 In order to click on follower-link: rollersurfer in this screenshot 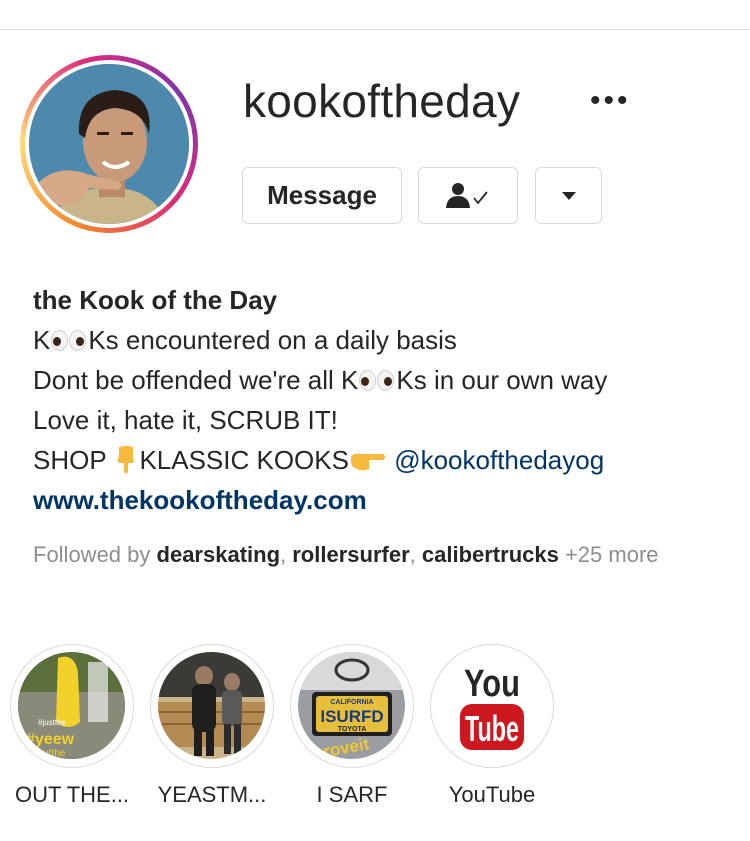, I will do `click(350, 554)`.